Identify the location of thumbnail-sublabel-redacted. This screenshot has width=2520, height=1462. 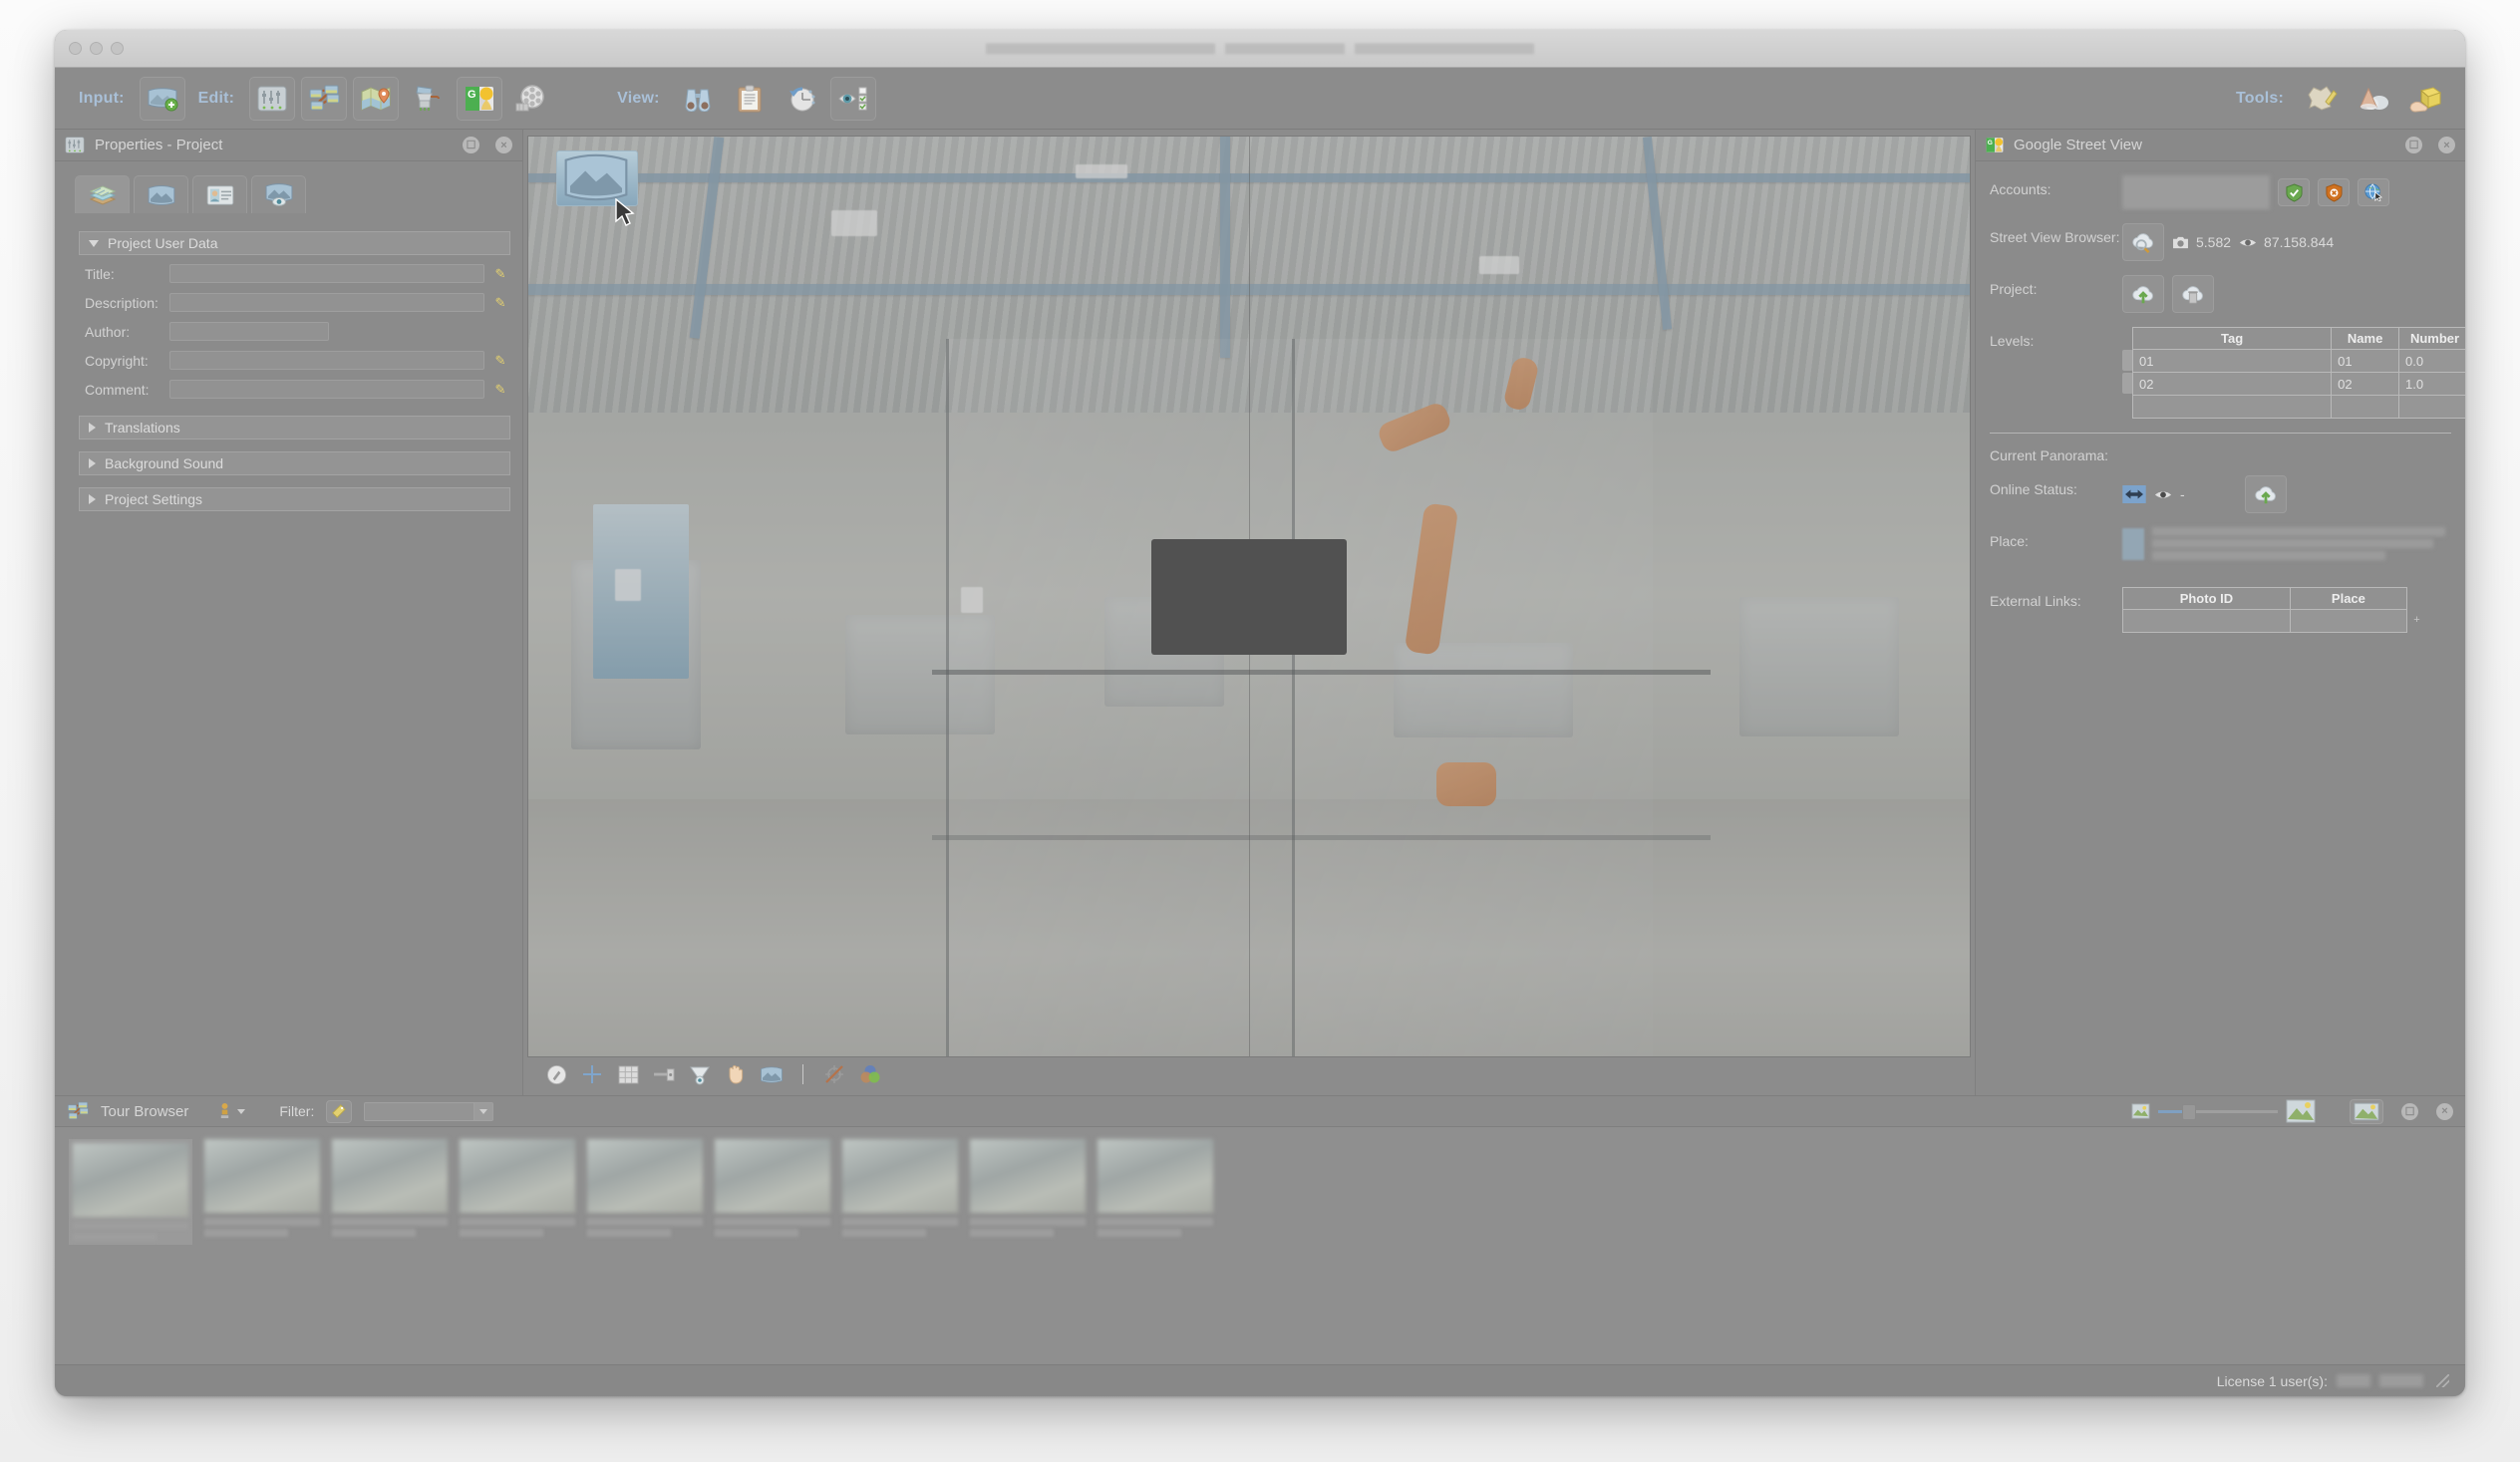
(1139, 1233).